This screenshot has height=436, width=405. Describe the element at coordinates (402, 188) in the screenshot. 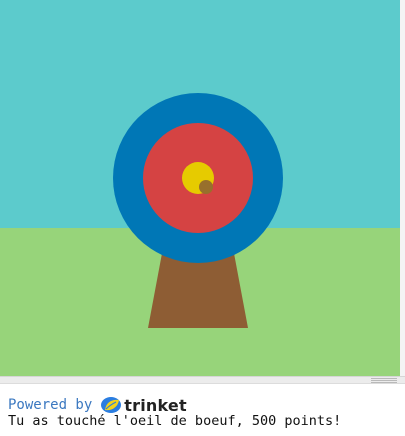

I see `canvas-scroll-edge` at that location.